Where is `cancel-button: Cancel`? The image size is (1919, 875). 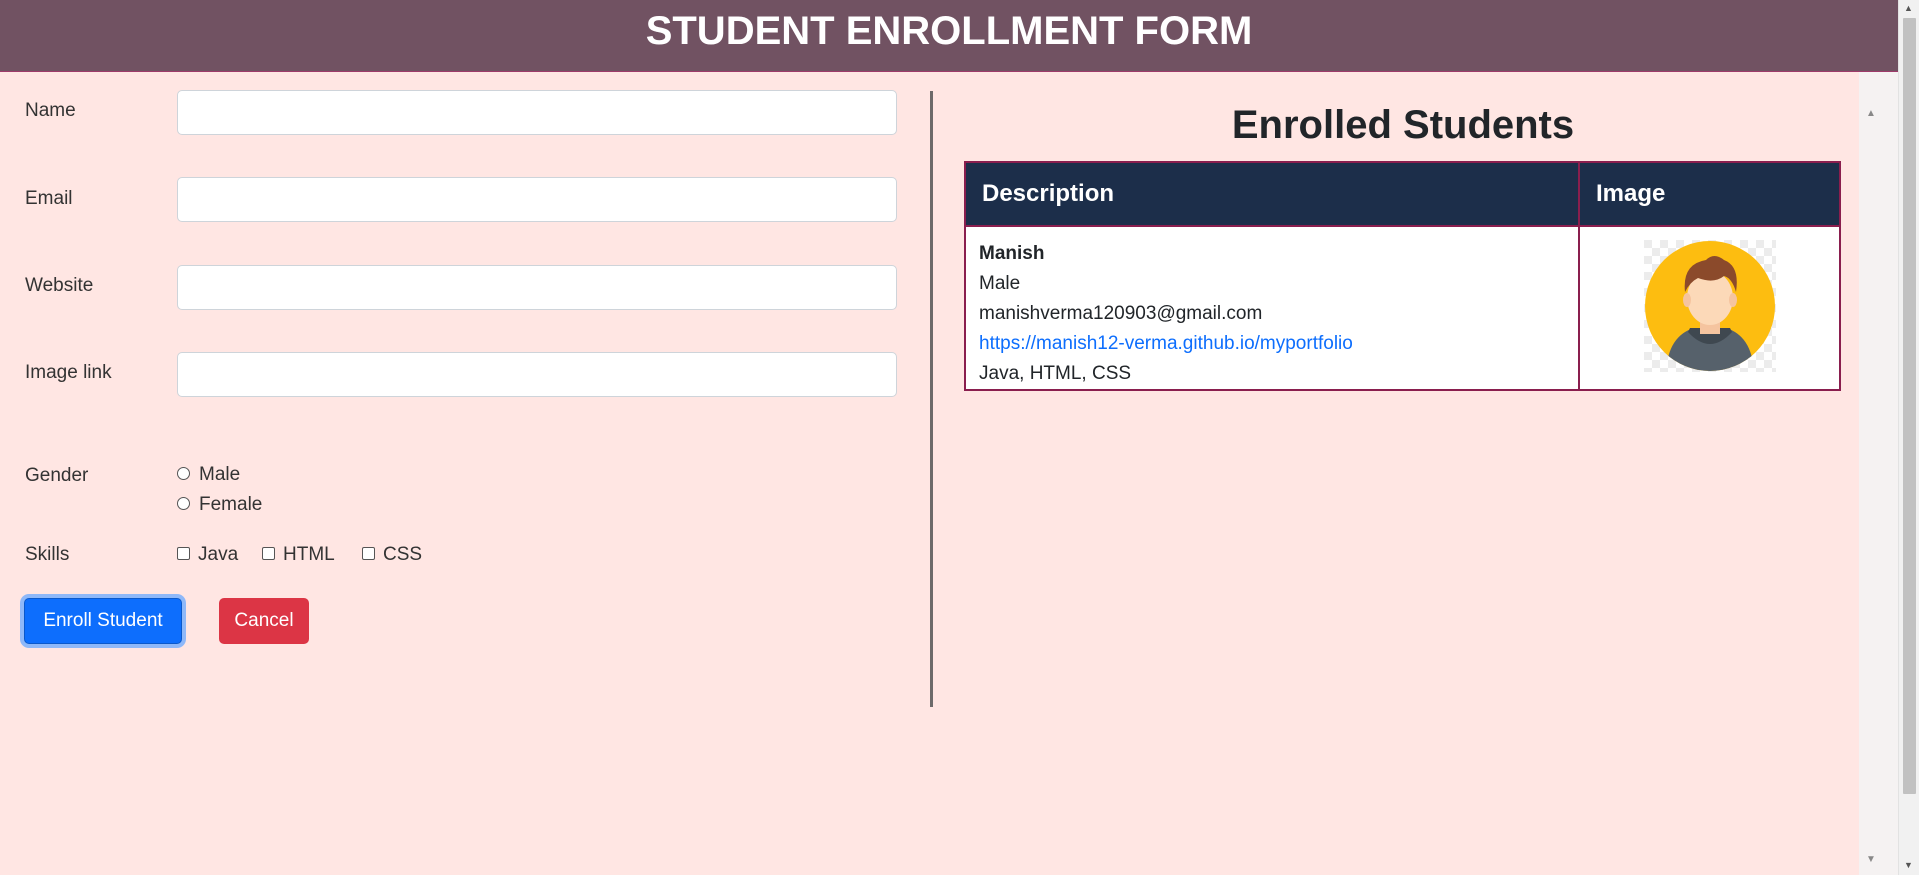
cancel-button: Cancel is located at coordinates (264, 621).